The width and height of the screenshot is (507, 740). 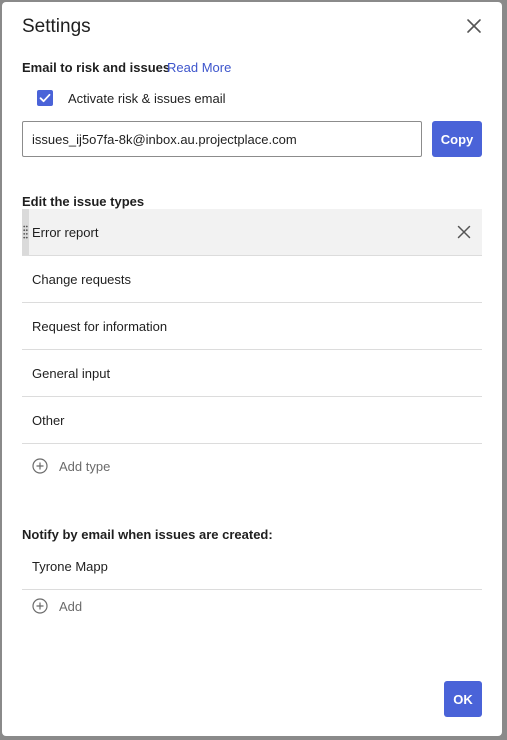 I want to click on copy-button: Copy, so click(x=457, y=139).